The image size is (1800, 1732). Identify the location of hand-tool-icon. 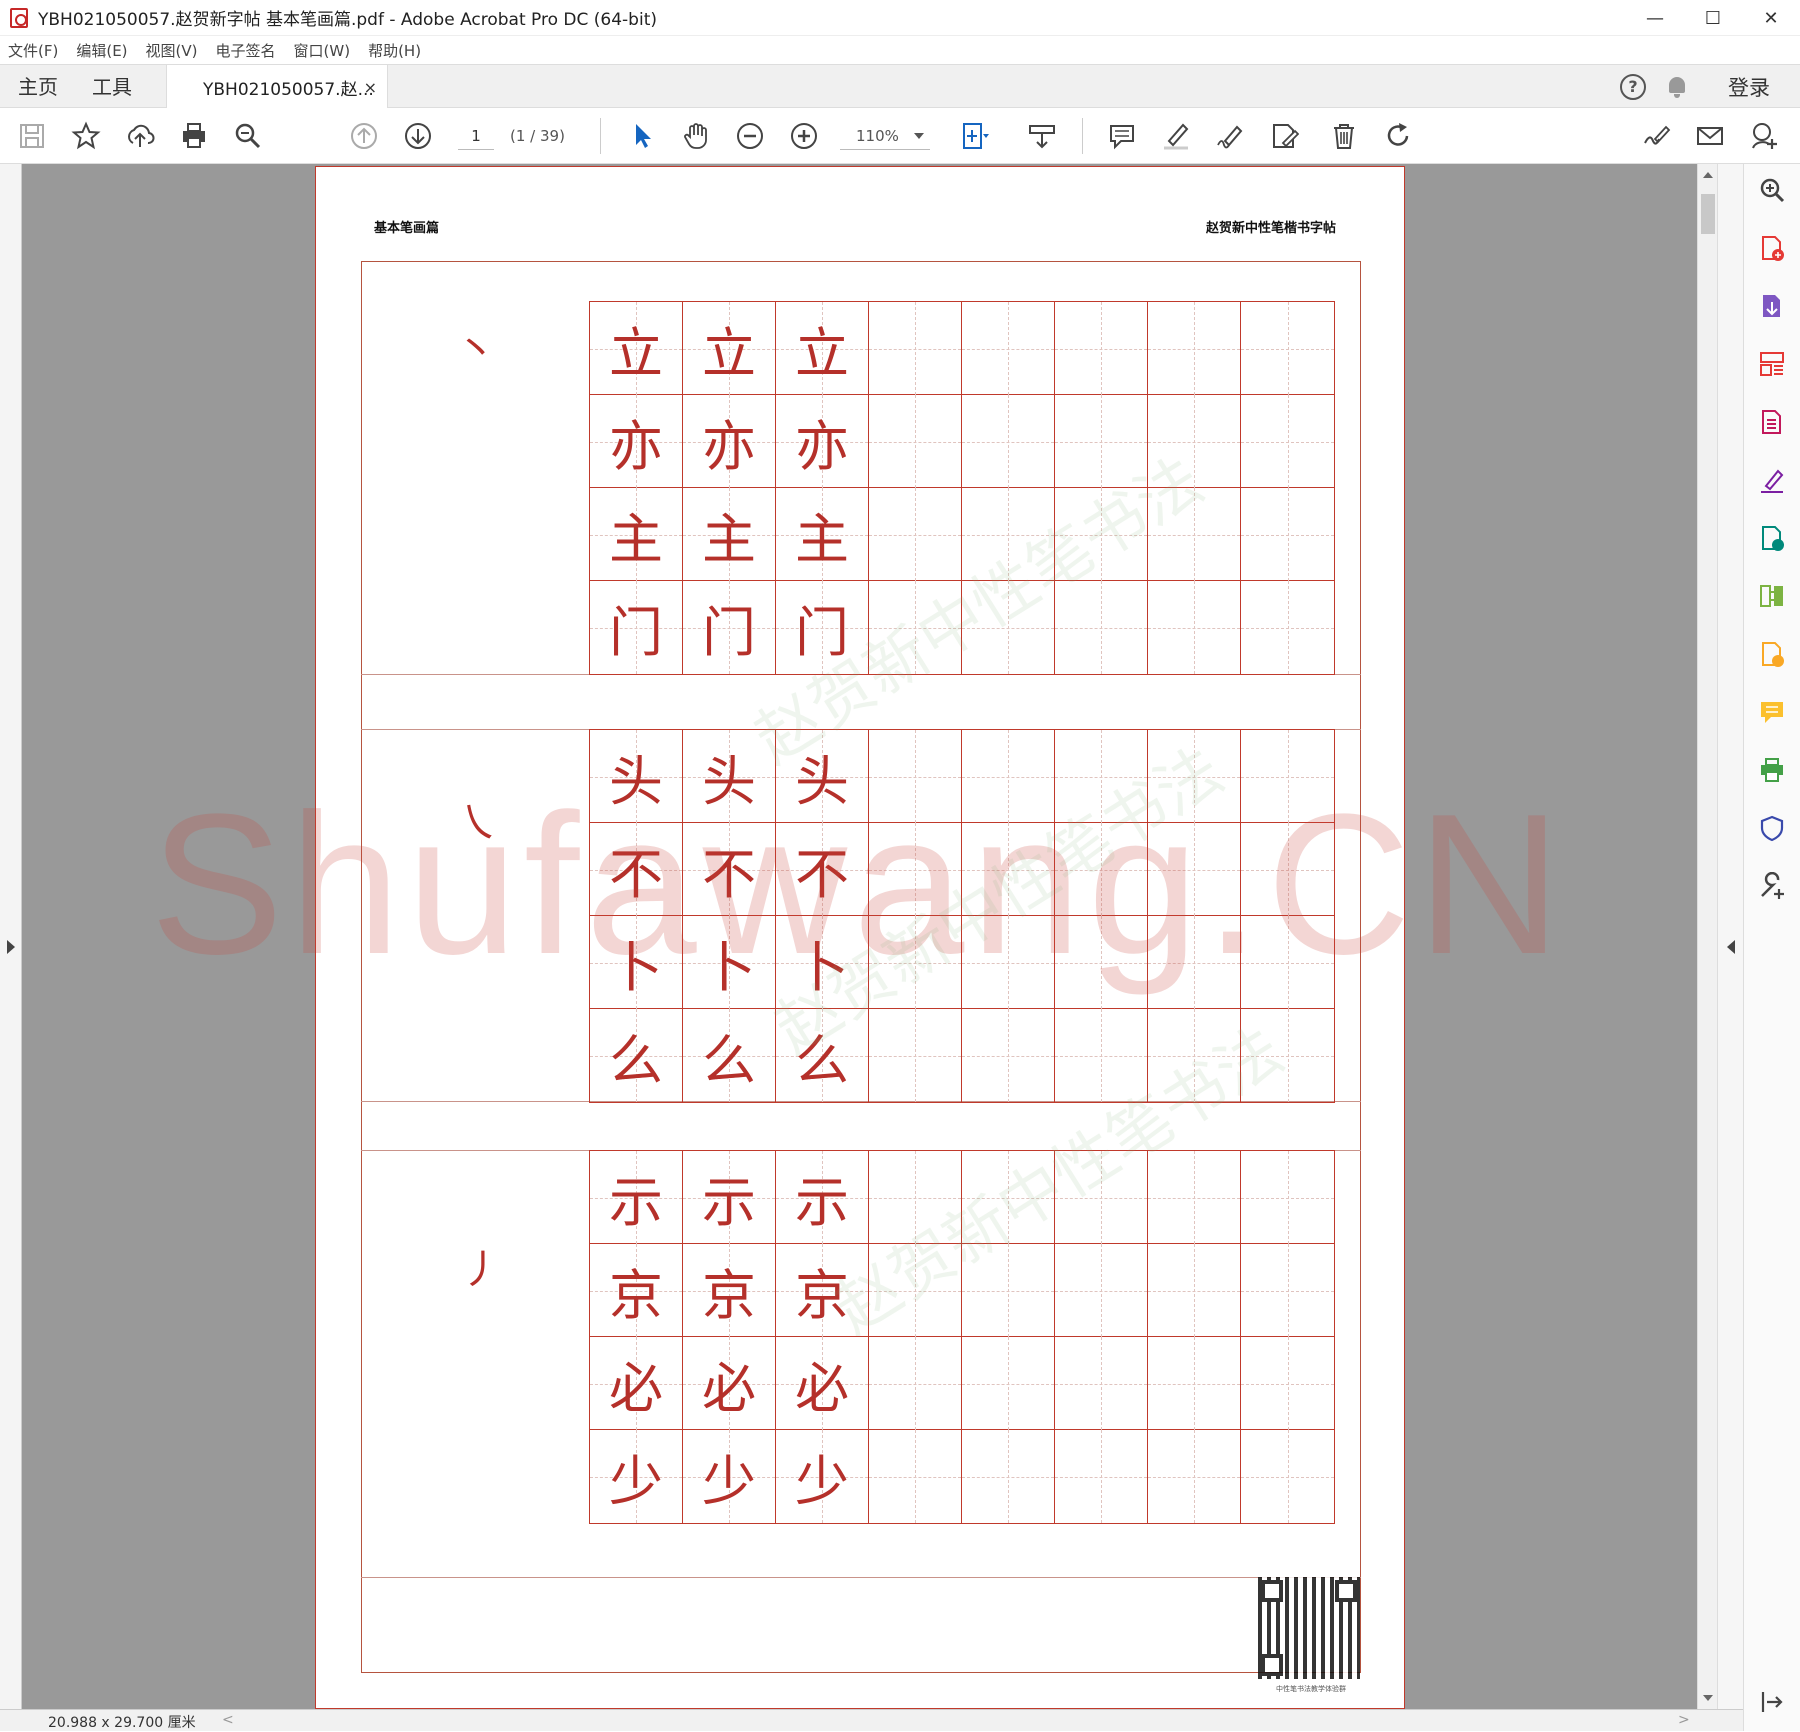
(696, 136).